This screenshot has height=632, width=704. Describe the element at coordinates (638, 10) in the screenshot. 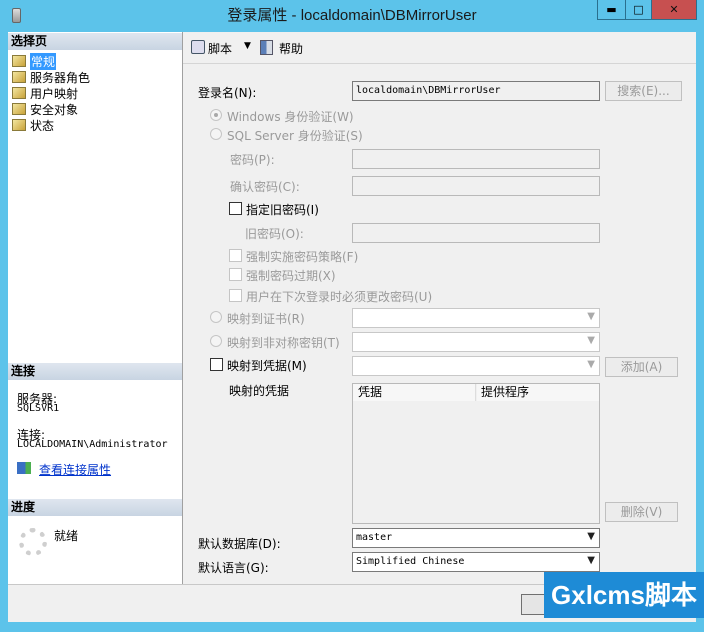

I see `maximize-button: □` at that location.